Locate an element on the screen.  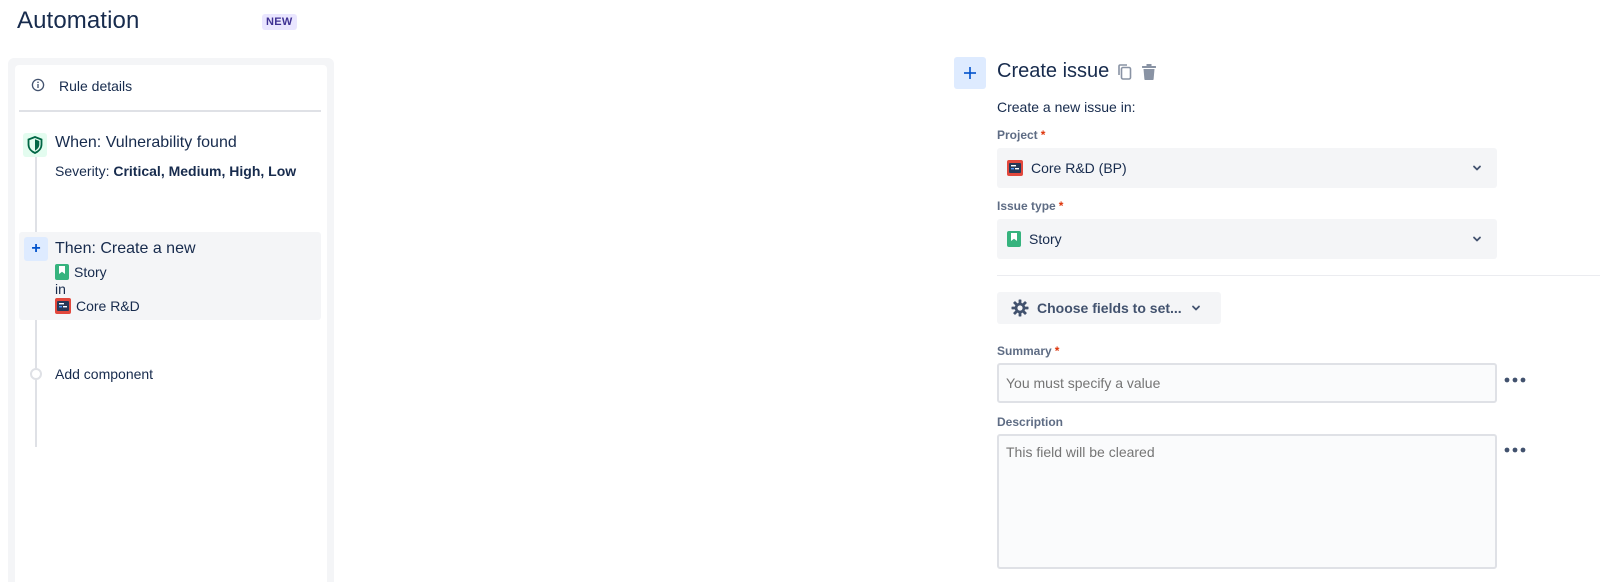
page-title: Automation is located at coordinates (78, 20).